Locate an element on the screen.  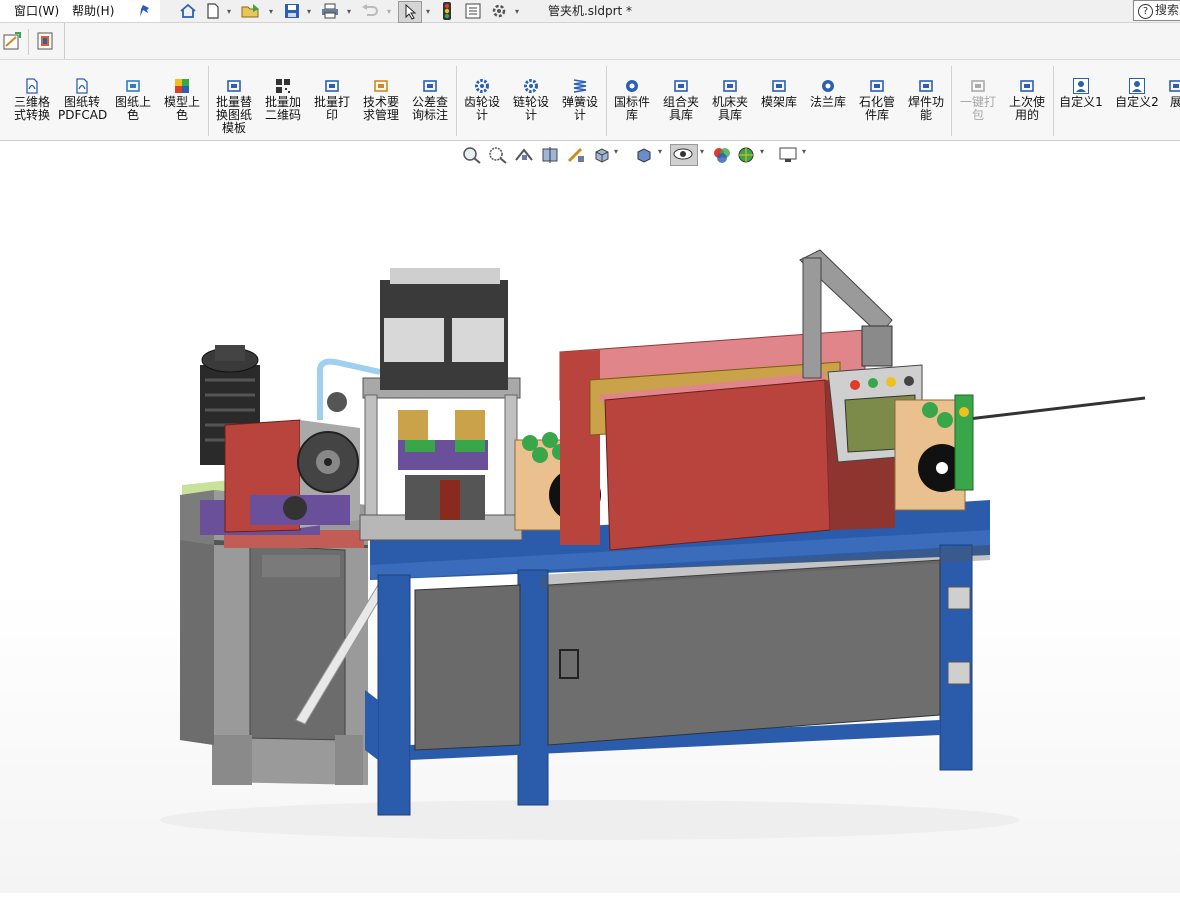
ribbon-button-12: 国标件 库 is located at coordinates (632, 100).